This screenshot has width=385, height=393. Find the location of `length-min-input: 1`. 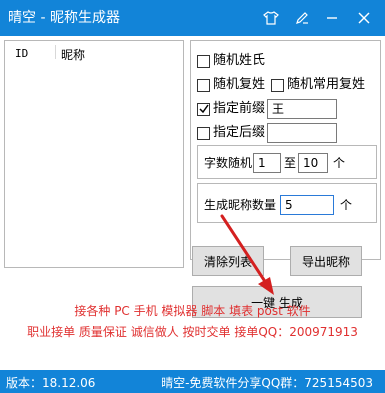

length-min-input: 1 is located at coordinates (267, 163).